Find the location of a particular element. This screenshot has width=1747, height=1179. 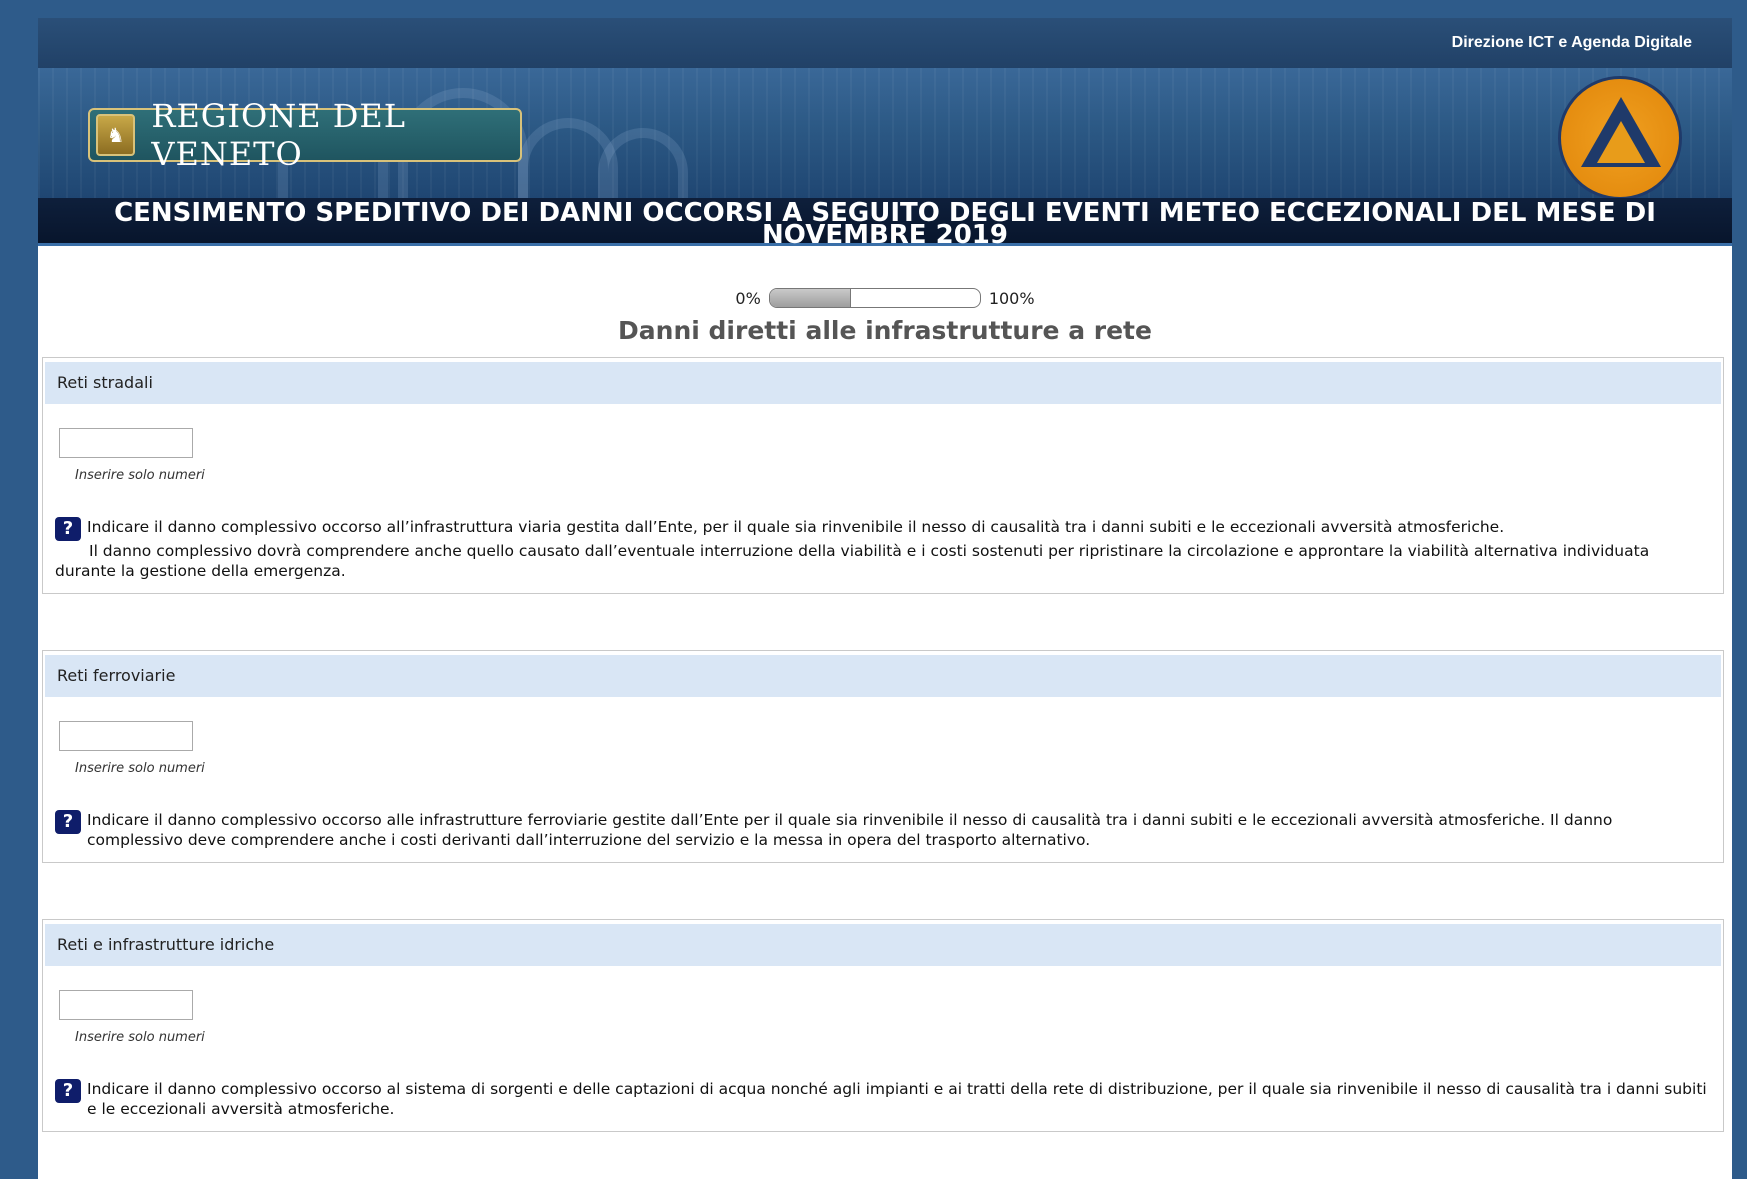

reti-stradali-input is located at coordinates (126, 443).